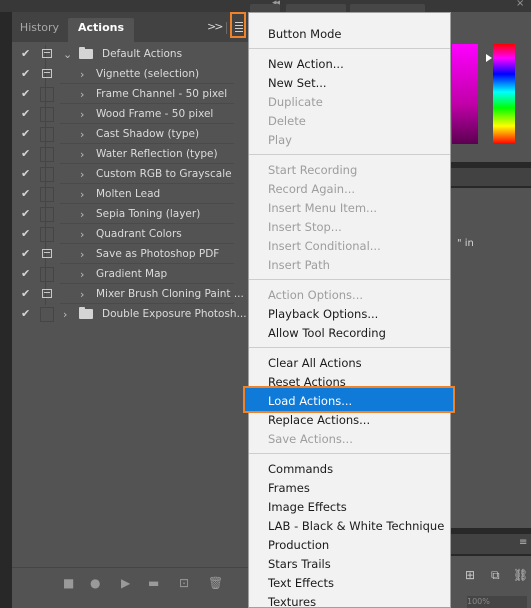 This screenshot has width=531, height=608. Describe the element at coordinates (349, 526) in the screenshot. I see `menu-item-lab-black-white-technique: LAB - Black & White Technique` at that location.